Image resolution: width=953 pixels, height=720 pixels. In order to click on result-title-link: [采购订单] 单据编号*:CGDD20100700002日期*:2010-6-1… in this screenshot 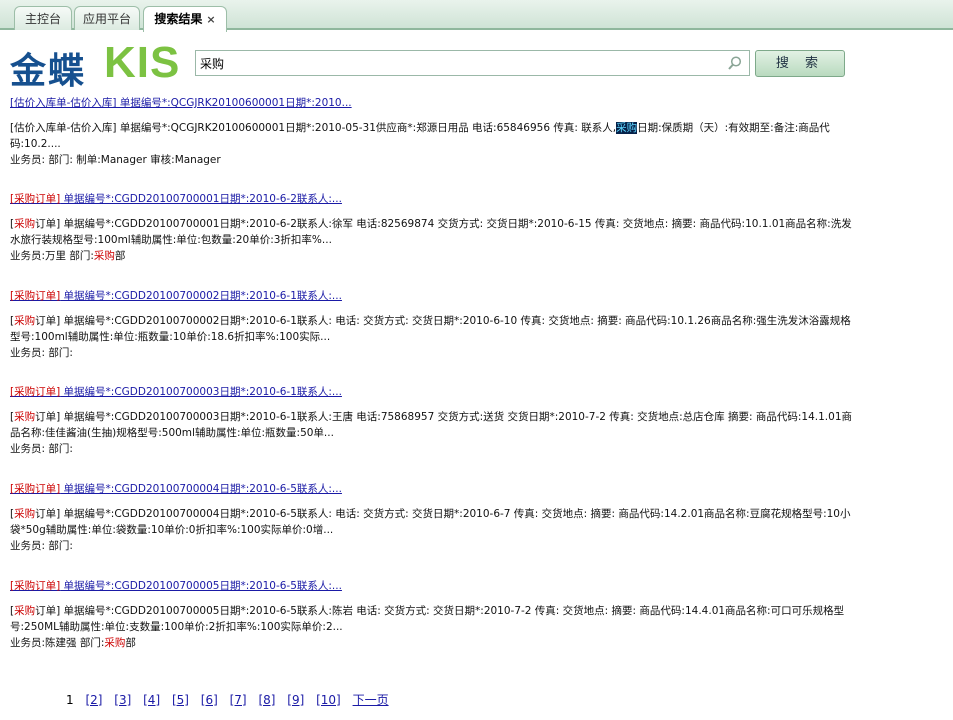, I will do `click(440, 296)`.